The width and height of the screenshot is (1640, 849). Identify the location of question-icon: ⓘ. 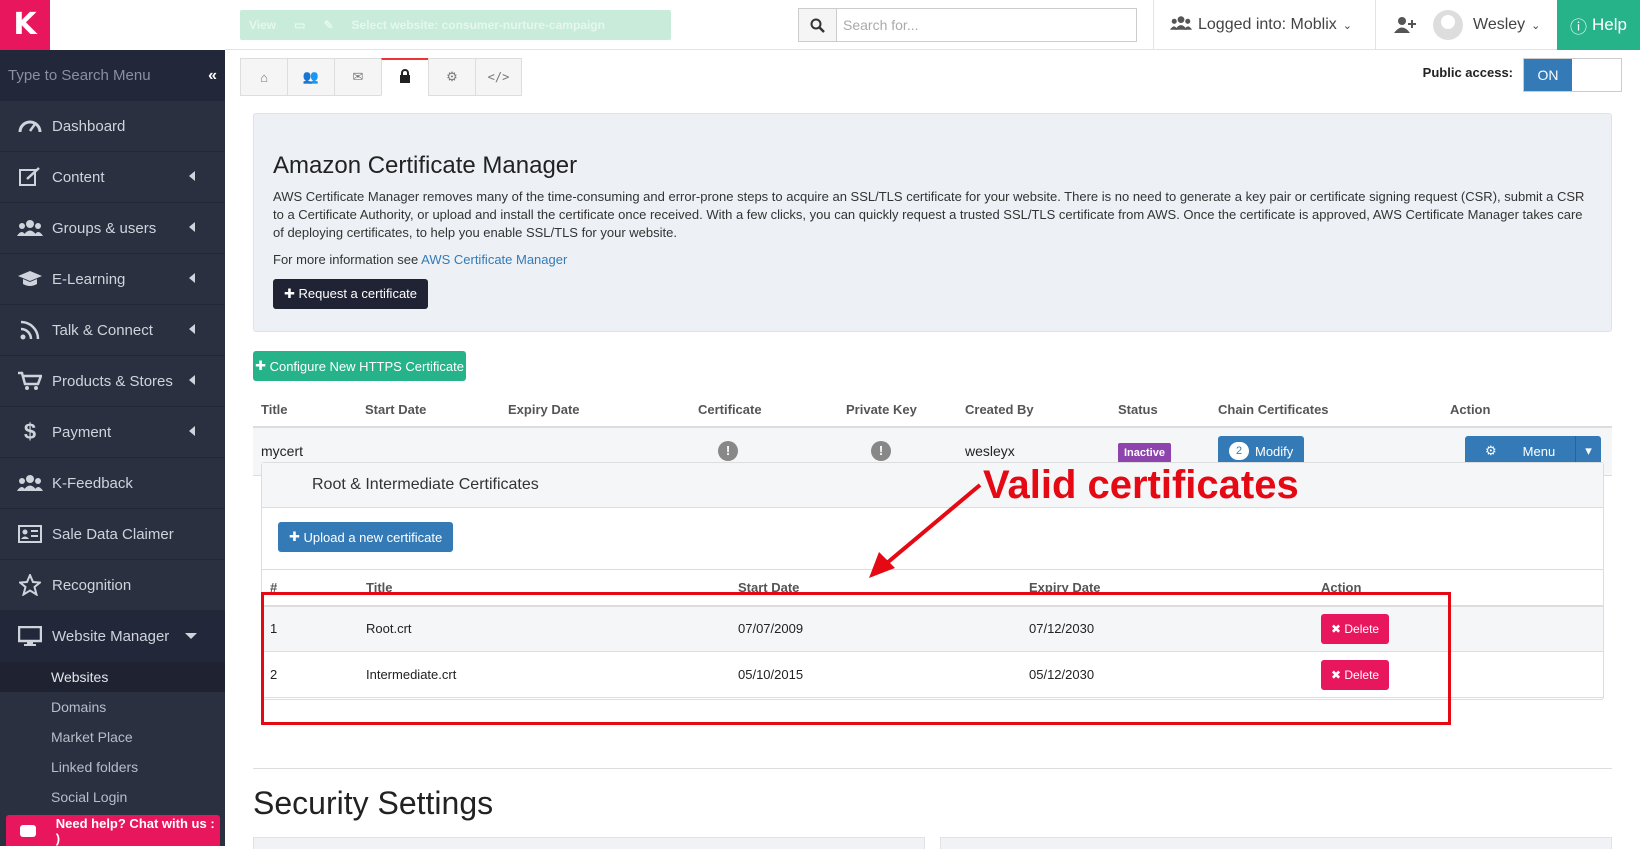
(1578, 25).